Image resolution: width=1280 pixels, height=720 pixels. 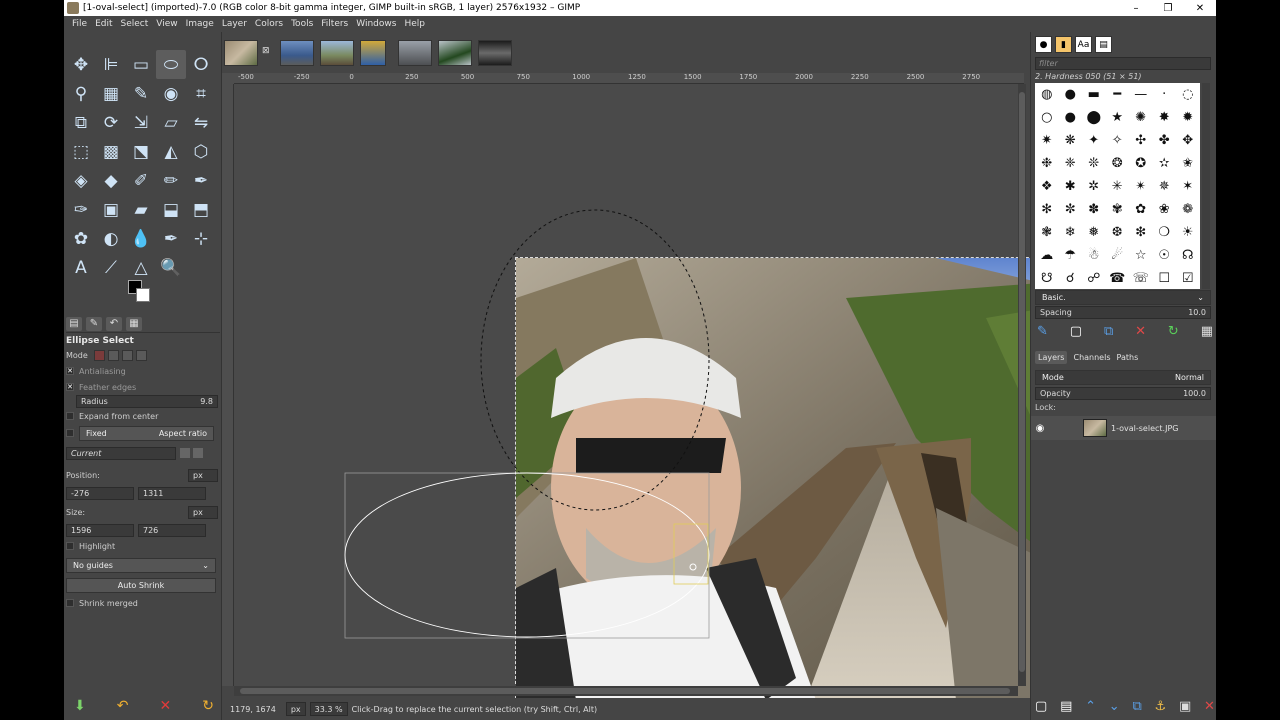 I want to click on close-tab-icon: ⊠, so click(x=266, y=51).